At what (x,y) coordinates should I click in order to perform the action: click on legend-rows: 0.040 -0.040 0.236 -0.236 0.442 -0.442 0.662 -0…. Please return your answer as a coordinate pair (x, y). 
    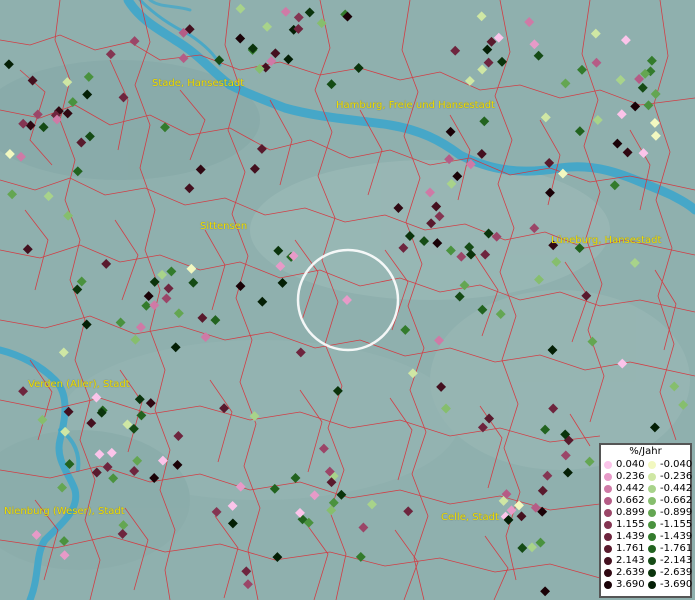
    Looking at the image, I should click on (647, 525).